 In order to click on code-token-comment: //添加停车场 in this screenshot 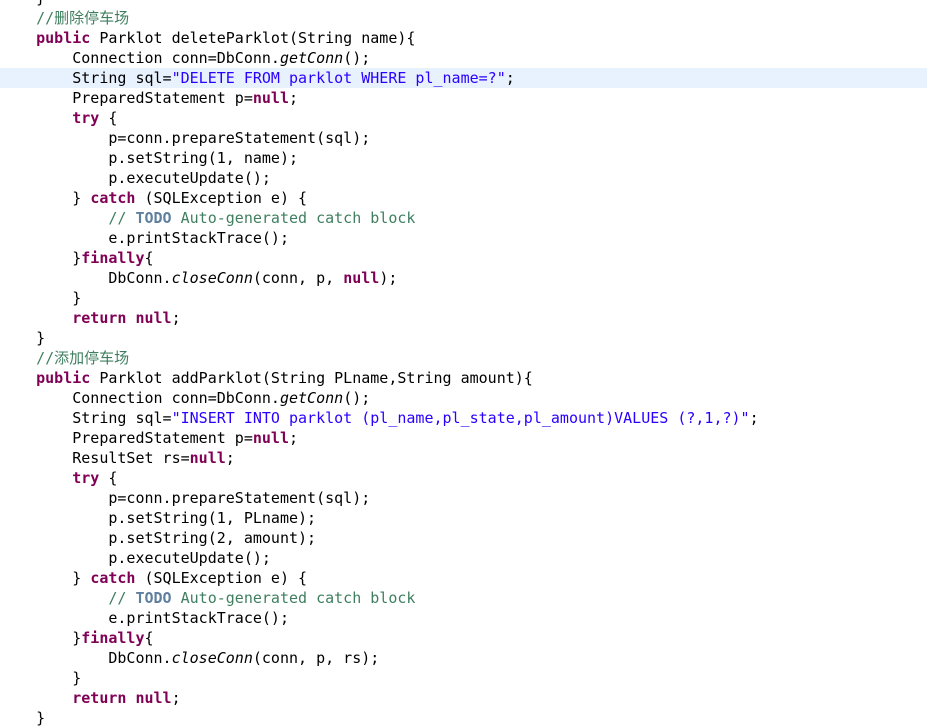, I will do `click(83, 358)`.